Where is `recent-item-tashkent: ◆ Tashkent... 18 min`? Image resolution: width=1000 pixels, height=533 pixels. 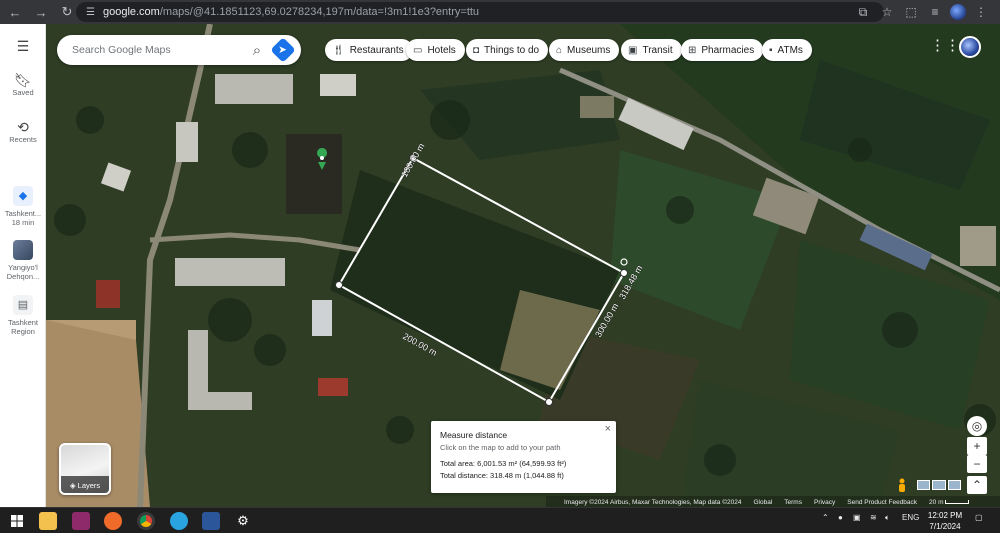 recent-item-tashkent: ◆ Tashkent... 18 min is located at coordinates (23, 206).